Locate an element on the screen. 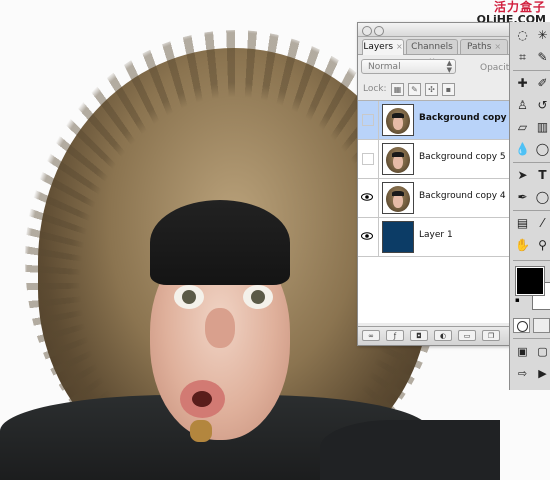  zoom-icon: ⚲ is located at coordinates (541, 245).